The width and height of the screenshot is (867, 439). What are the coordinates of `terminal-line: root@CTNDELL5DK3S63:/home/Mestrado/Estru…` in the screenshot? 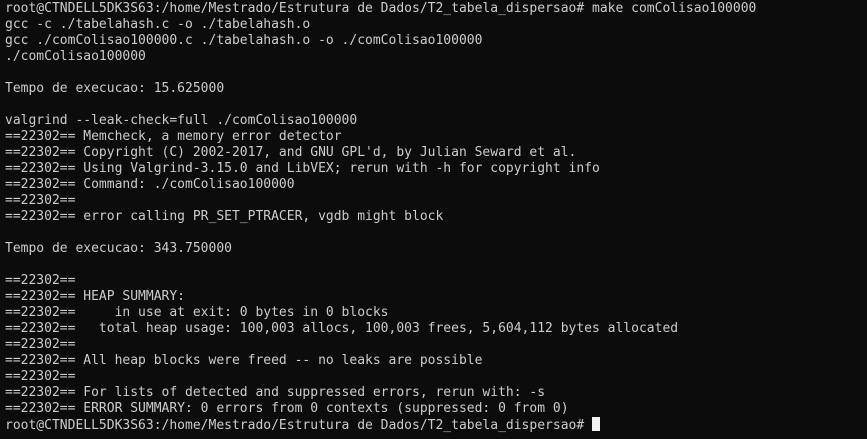 It's located at (381, 8).